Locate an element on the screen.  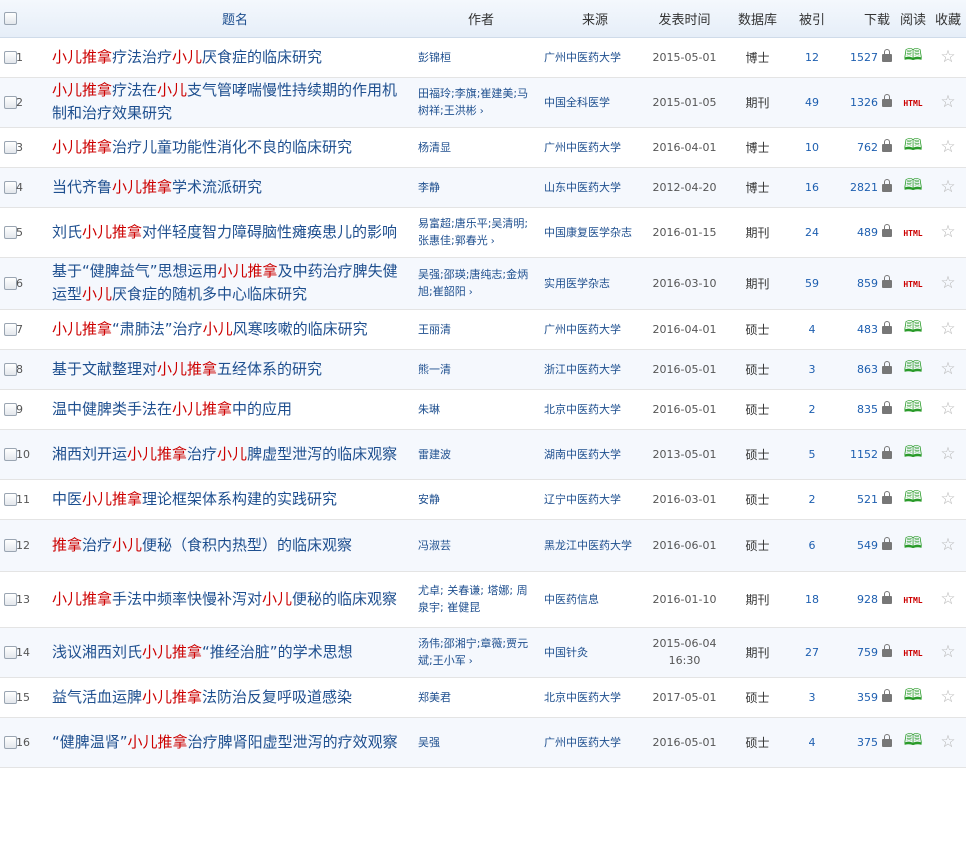
author-names: 尤卓; 关春谦; 塔娜; 周泉宇; 崔健昆 is located at coordinates (473, 599).